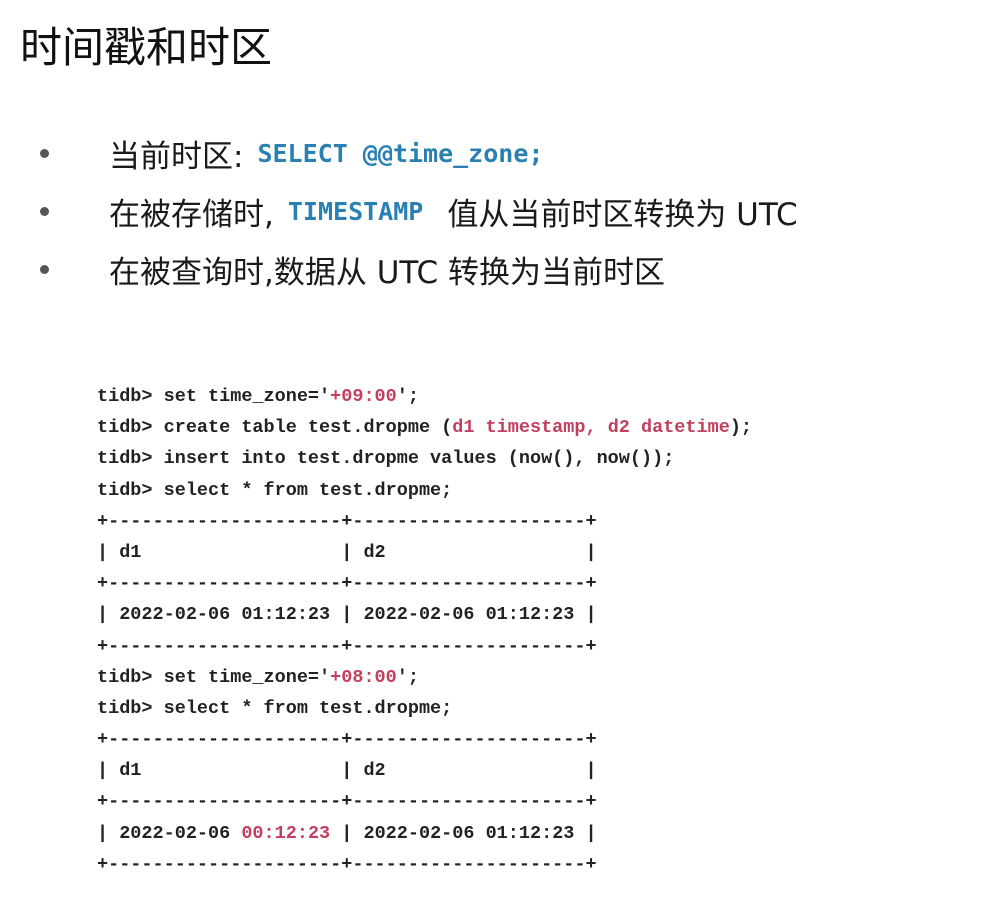 The image size is (1003, 924). What do you see at coordinates (622, 214) in the screenshot?
I see `bullet-text-after: 值从当前时区转换为 UTC` at bounding box center [622, 214].